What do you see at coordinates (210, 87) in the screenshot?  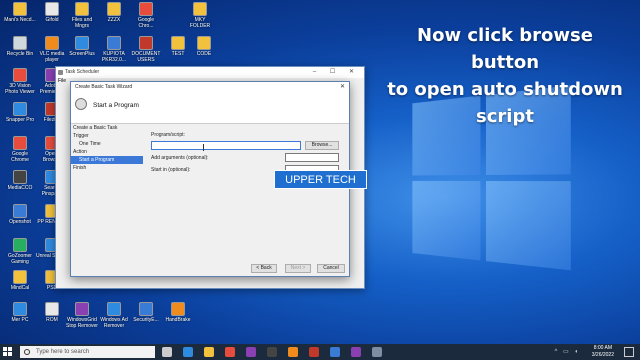 I see `wizard-titlebar: Create Basic Task Wizard ✕` at bounding box center [210, 87].